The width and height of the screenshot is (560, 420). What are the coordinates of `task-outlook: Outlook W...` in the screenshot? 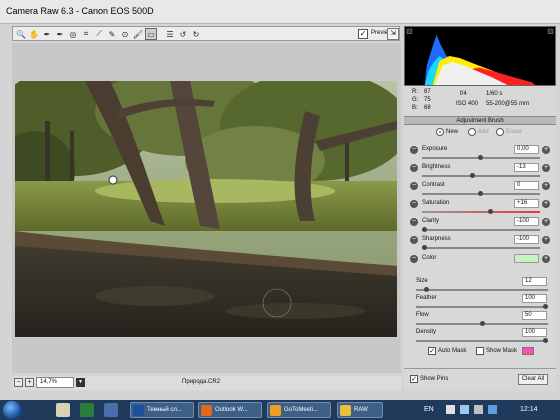 It's located at (230, 410).